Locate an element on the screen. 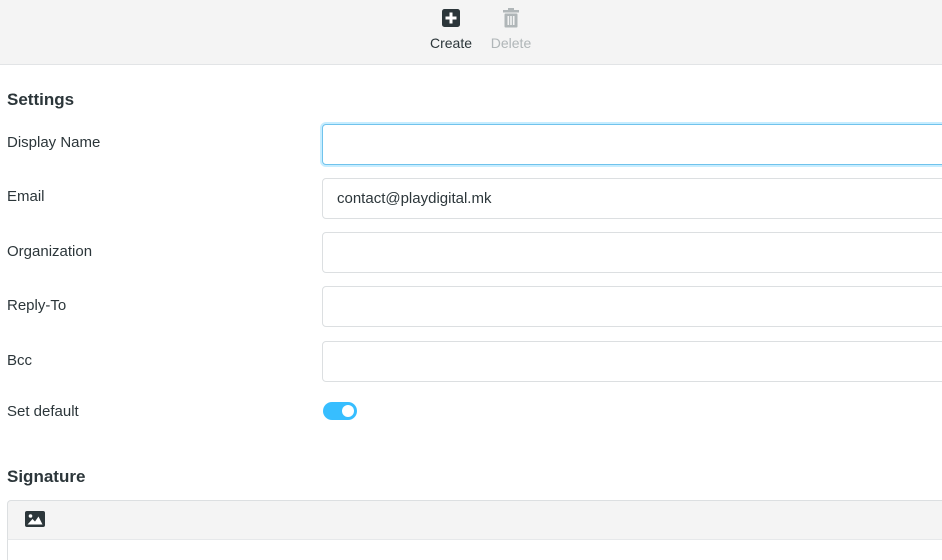 Image resolution: width=942 pixels, height=560 pixels. signature-editor-toolbar is located at coordinates (474, 520).